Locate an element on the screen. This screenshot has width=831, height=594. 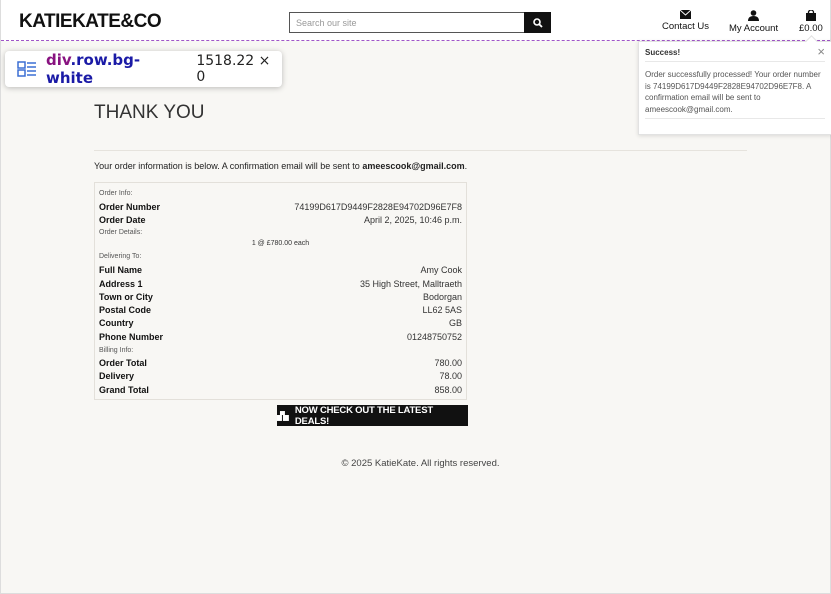
delivery-value: 78.00 is located at coordinates (450, 376).